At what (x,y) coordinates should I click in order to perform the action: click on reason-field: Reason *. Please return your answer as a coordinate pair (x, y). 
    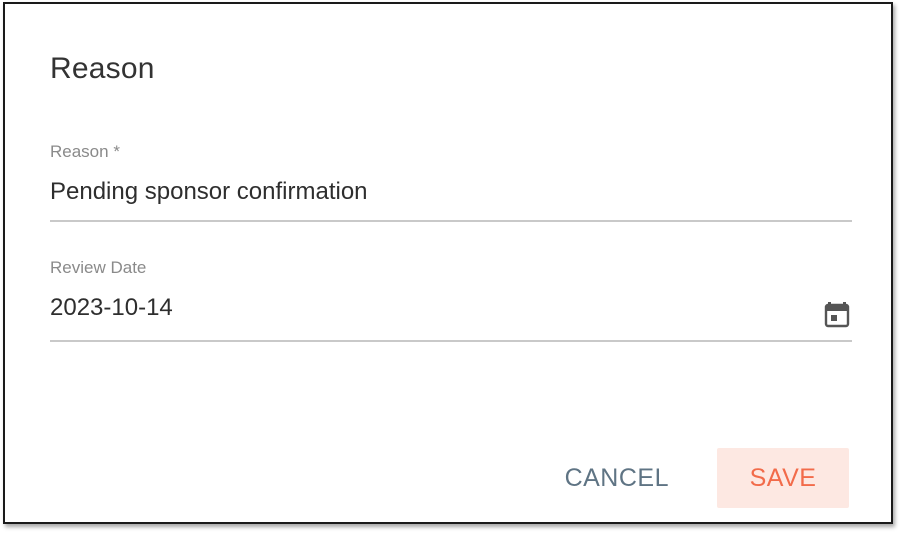
    Looking at the image, I should click on (451, 181).